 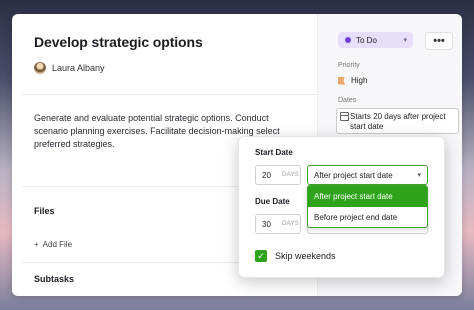 What do you see at coordinates (54, 279) in the screenshot?
I see `subtasks-heading: Subtasks` at bounding box center [54, 279].